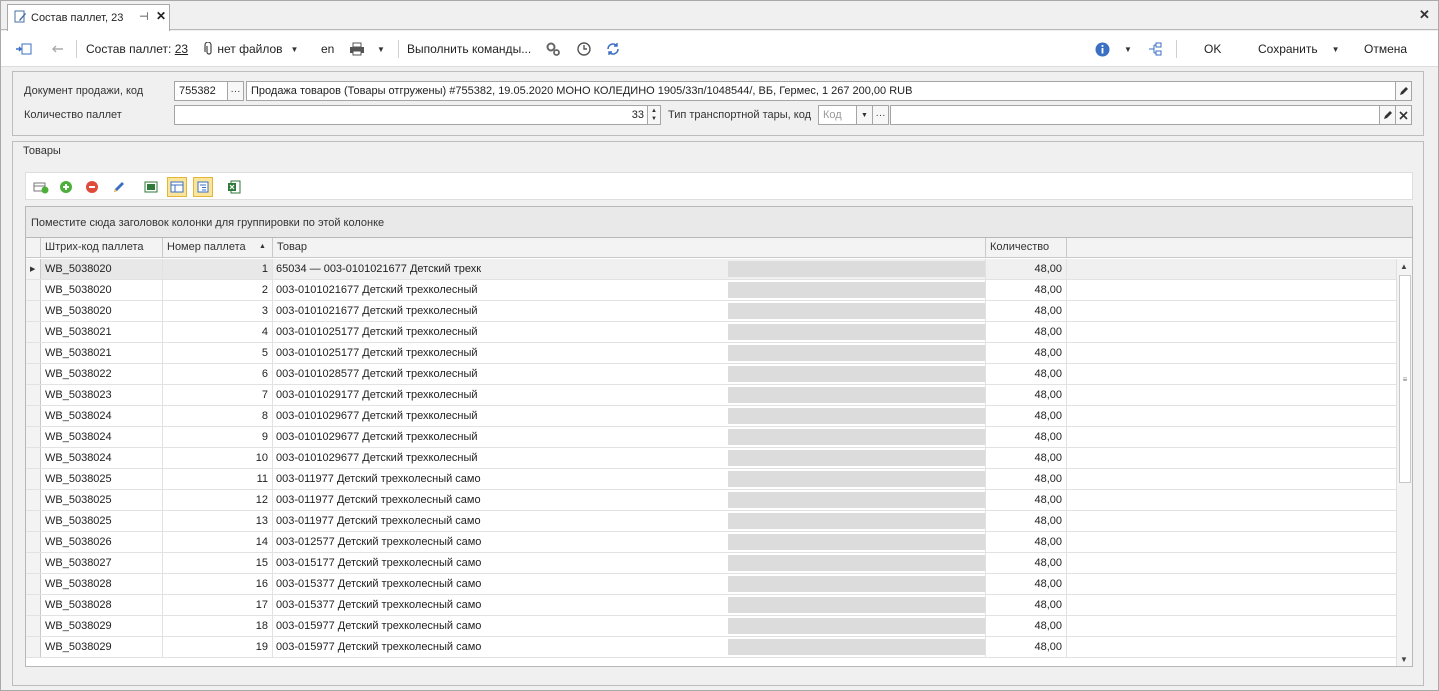 This screenshot has width=1439, height=691. I want to click on tab-pallet-composition: Состав паллет, 23 ⊣ ✕, so click(88, 17).